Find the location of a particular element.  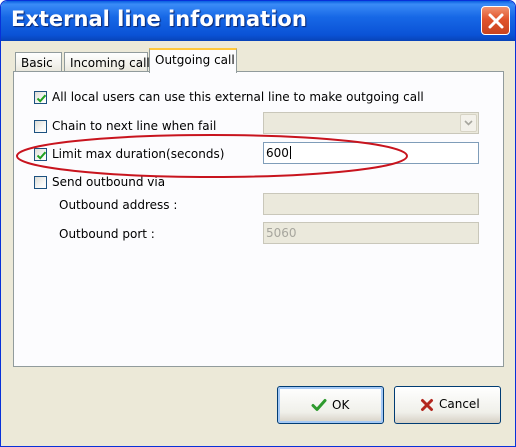

limit-duration-checkbox is located at coordinates (40, 154).